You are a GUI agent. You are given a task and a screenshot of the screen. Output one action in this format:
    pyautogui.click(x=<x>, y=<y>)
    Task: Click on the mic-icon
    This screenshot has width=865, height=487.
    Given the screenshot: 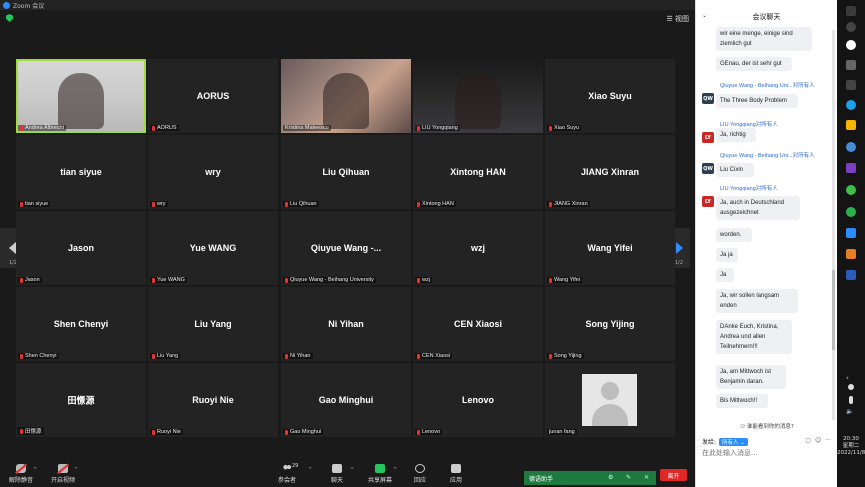 What is the action you would take?
    pyautogui.click(x=851, y=400)
    